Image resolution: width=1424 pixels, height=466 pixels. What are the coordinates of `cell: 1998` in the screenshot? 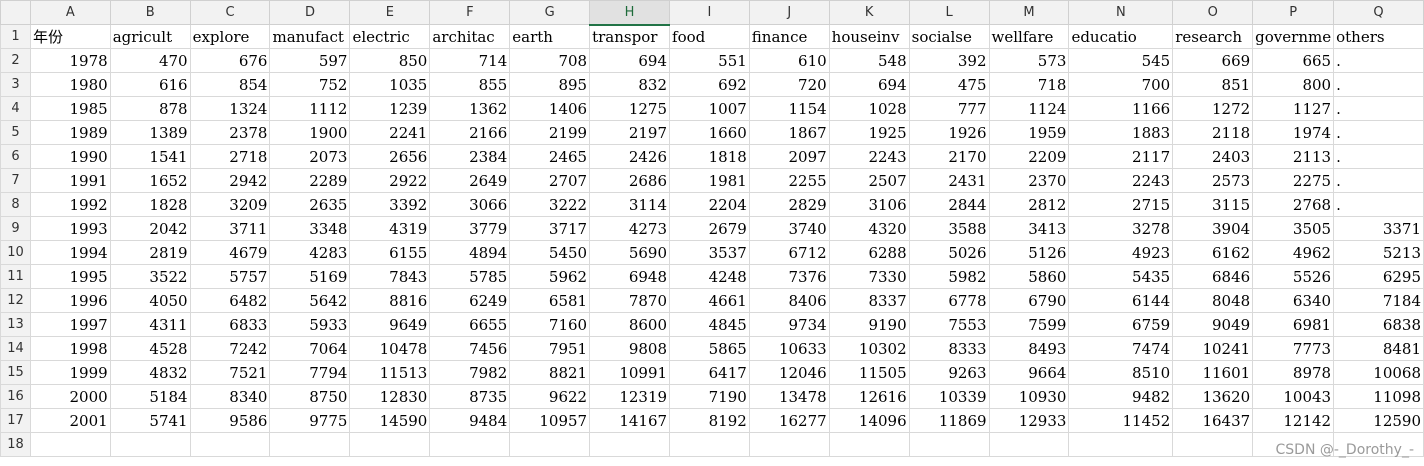 It's located at (70, 348).